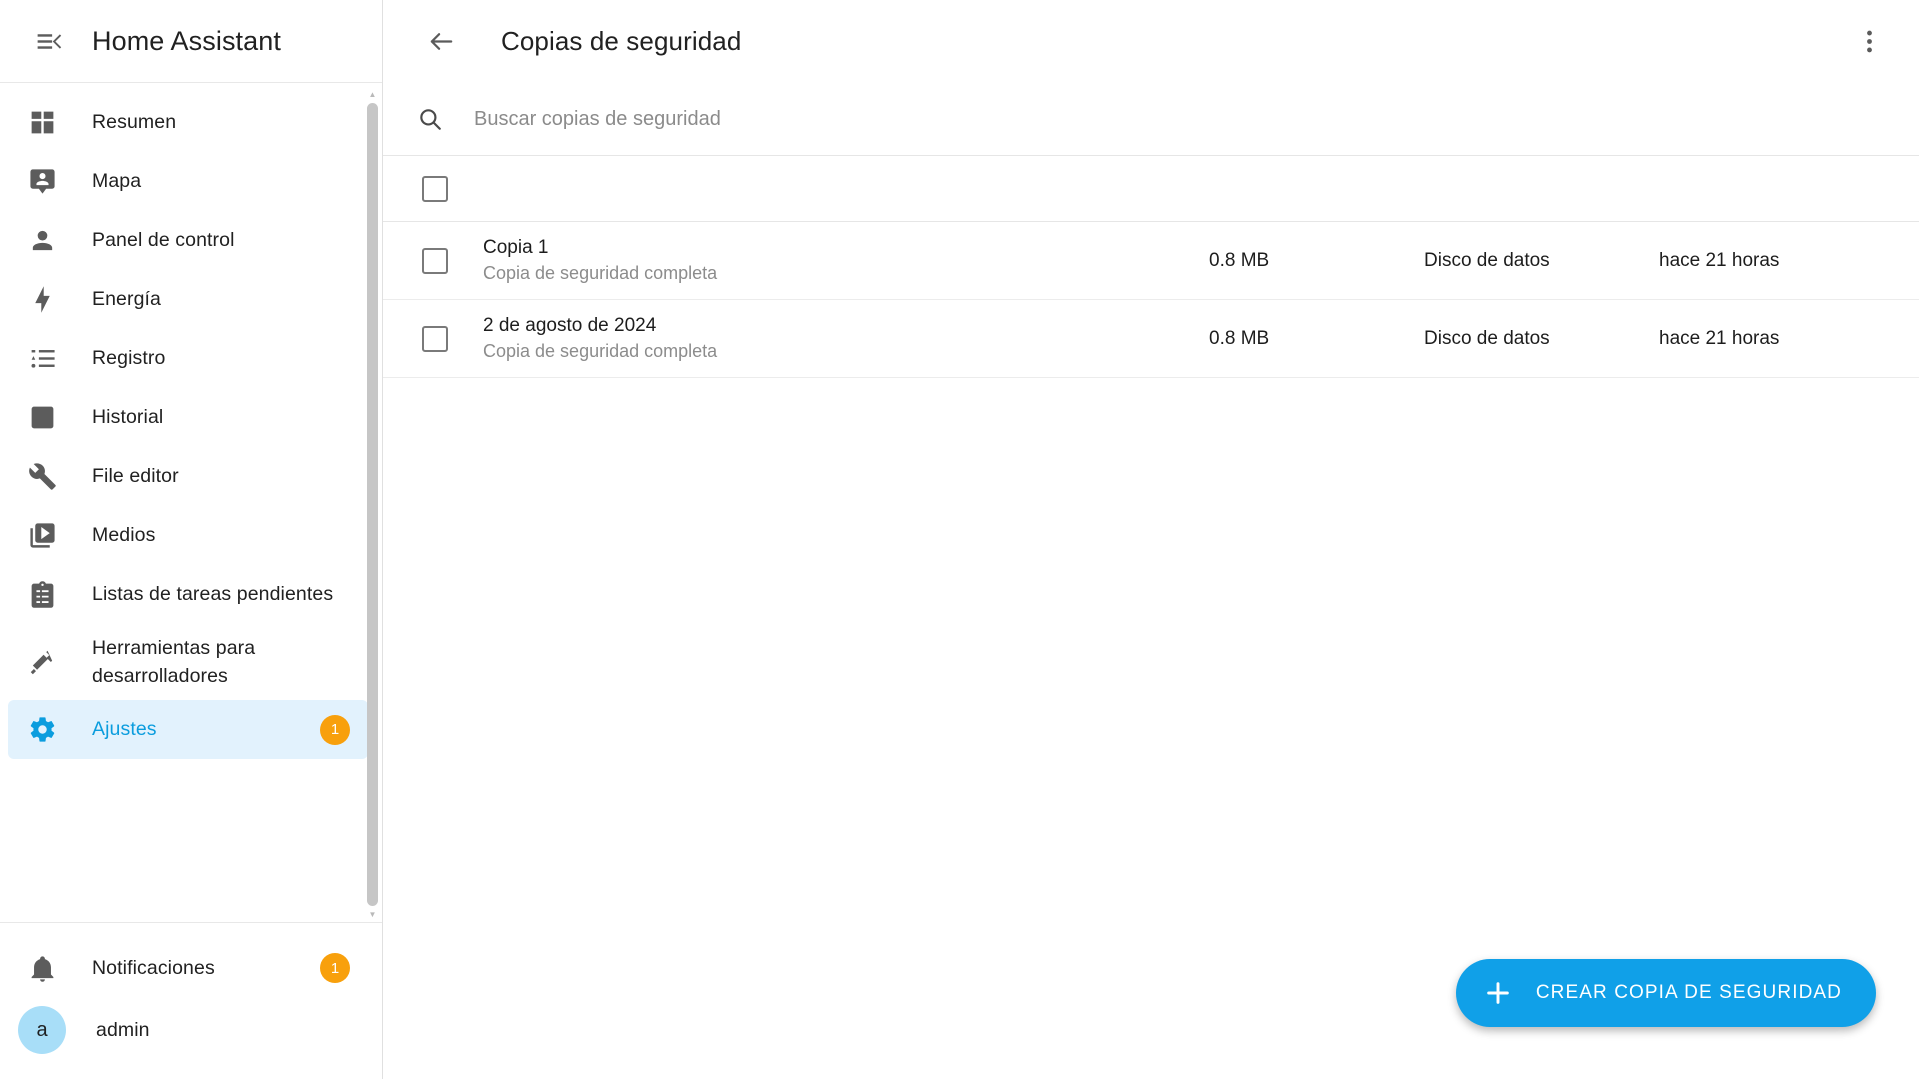 This screenshot has width=1919, height=1079. I want to click on map-marker-account-icon, so click(42, 182).